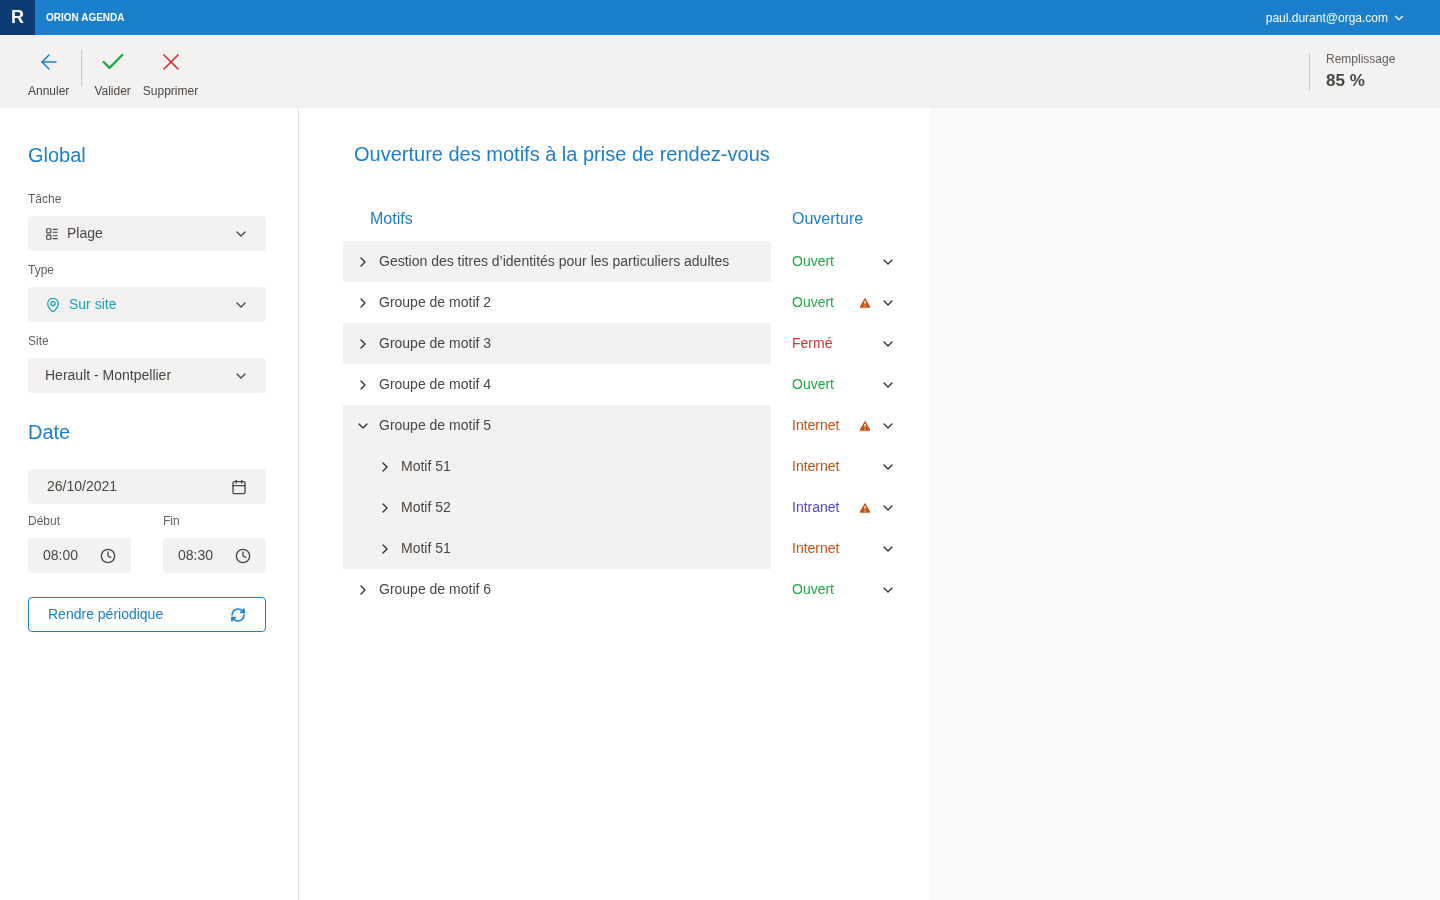 This screenshot has width=1440, height=900. What do you see at coordinates (557, 507) in the screenshot?
I see `motif-row: Motif 52` at bounding box center [557, 507].